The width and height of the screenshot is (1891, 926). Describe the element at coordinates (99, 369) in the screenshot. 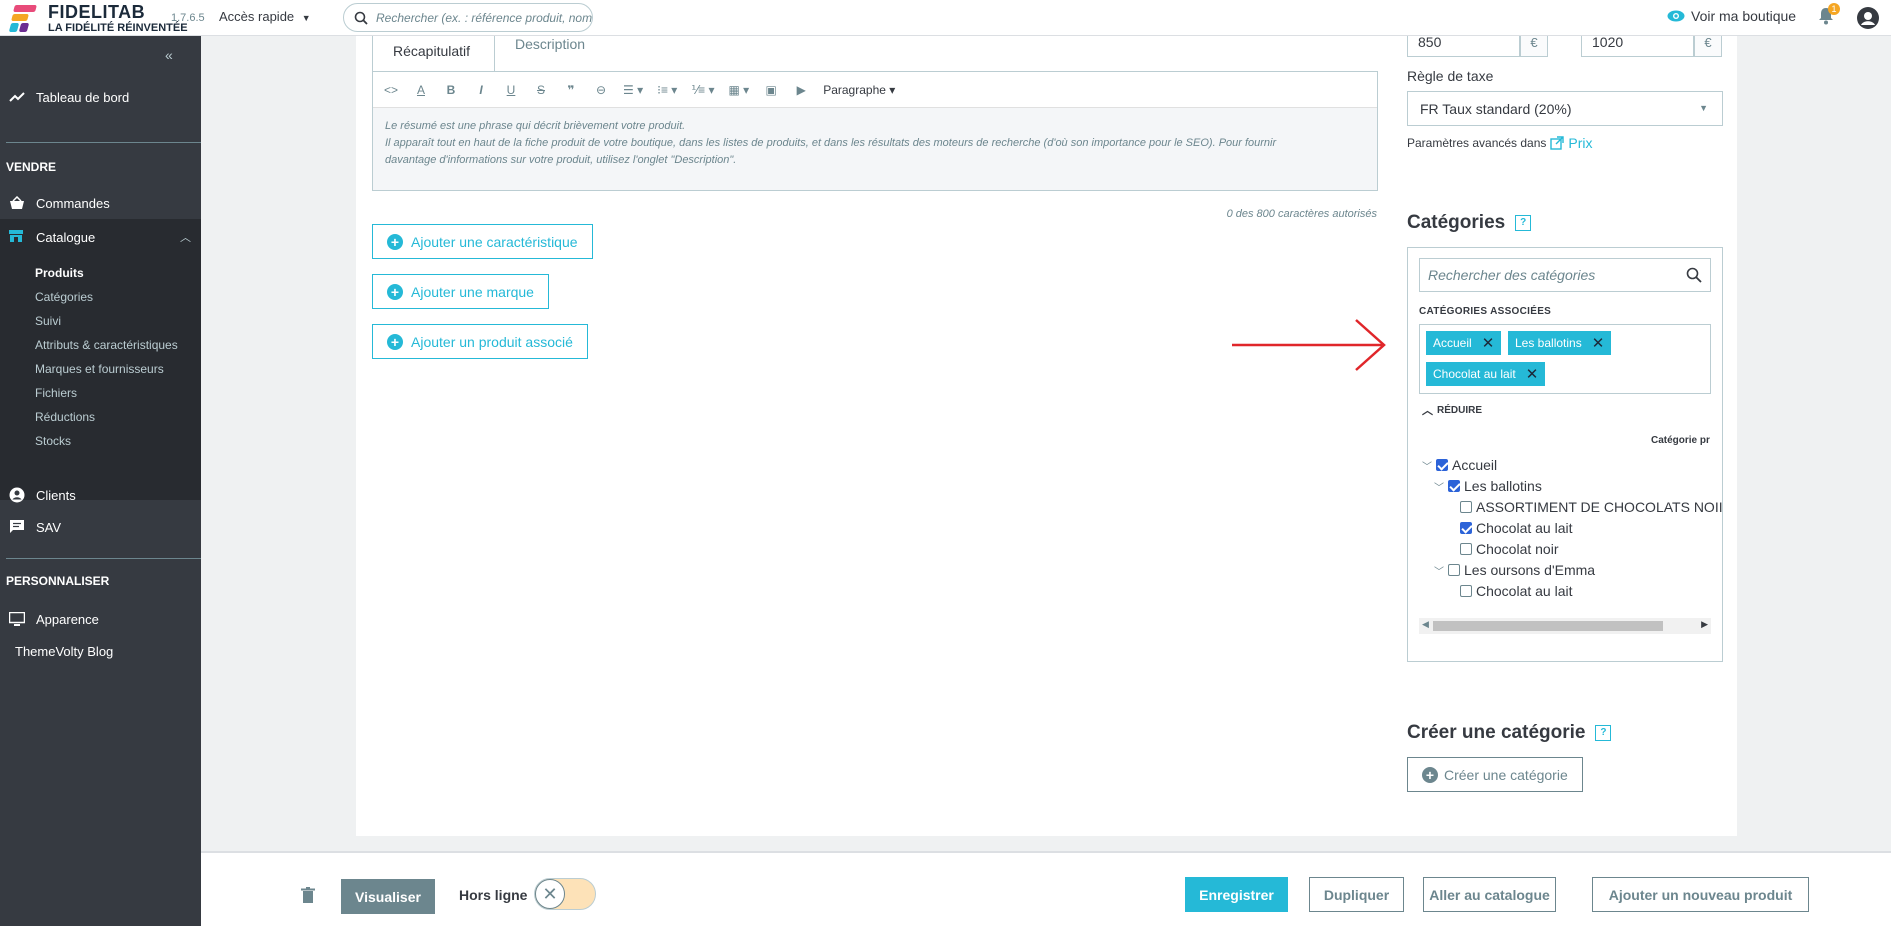

I see `sidebar-subitem-brands: Marques et fournisseurs` at that location.